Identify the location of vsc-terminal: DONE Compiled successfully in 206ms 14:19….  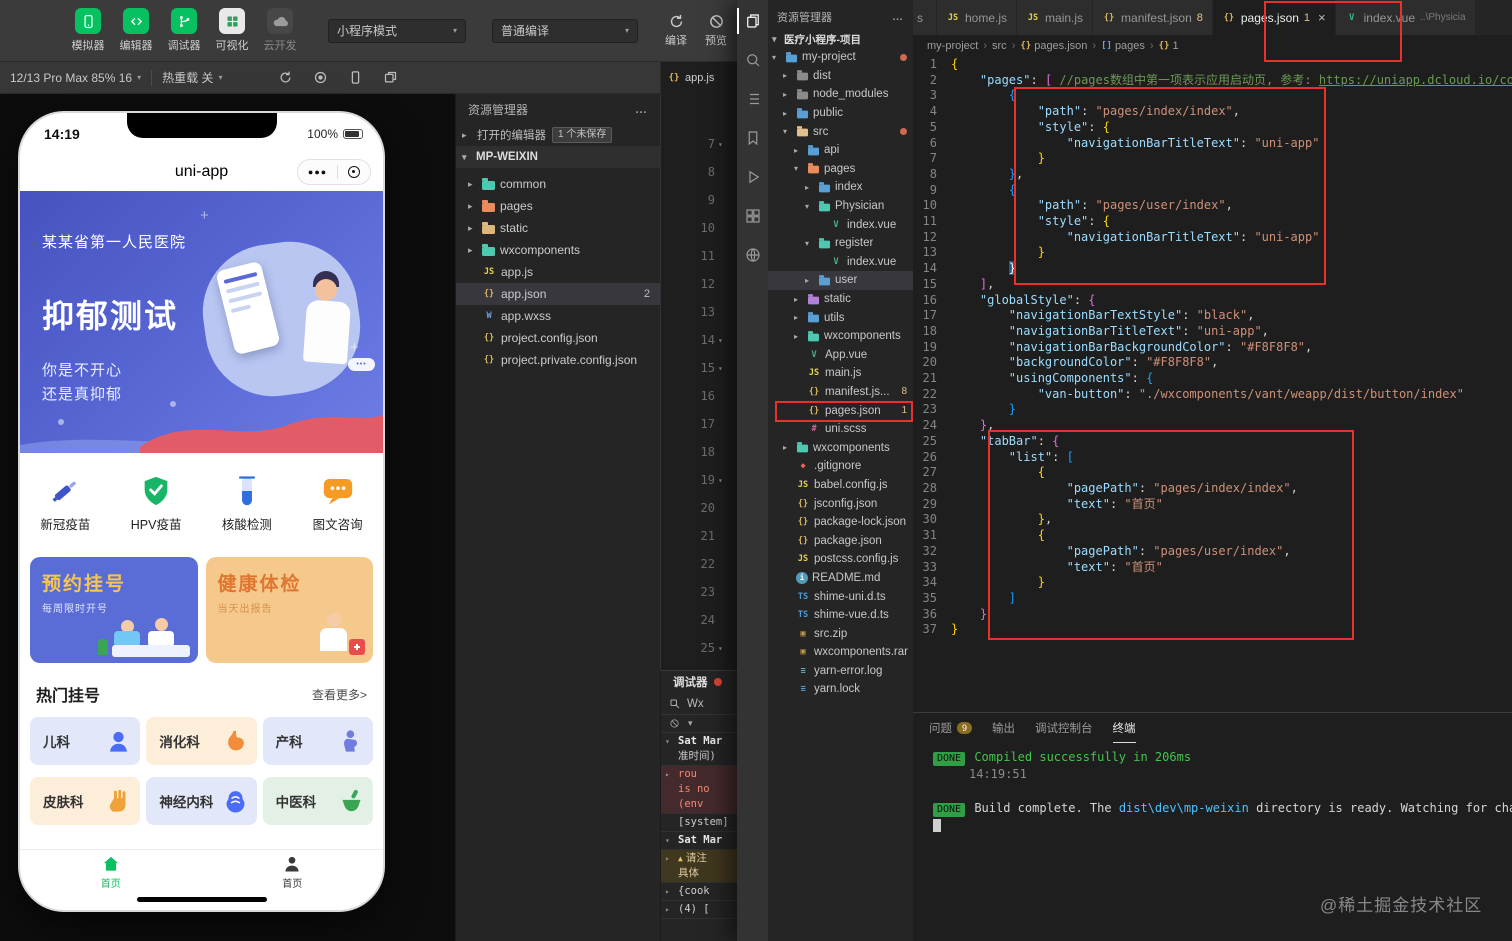
(1222, 791).